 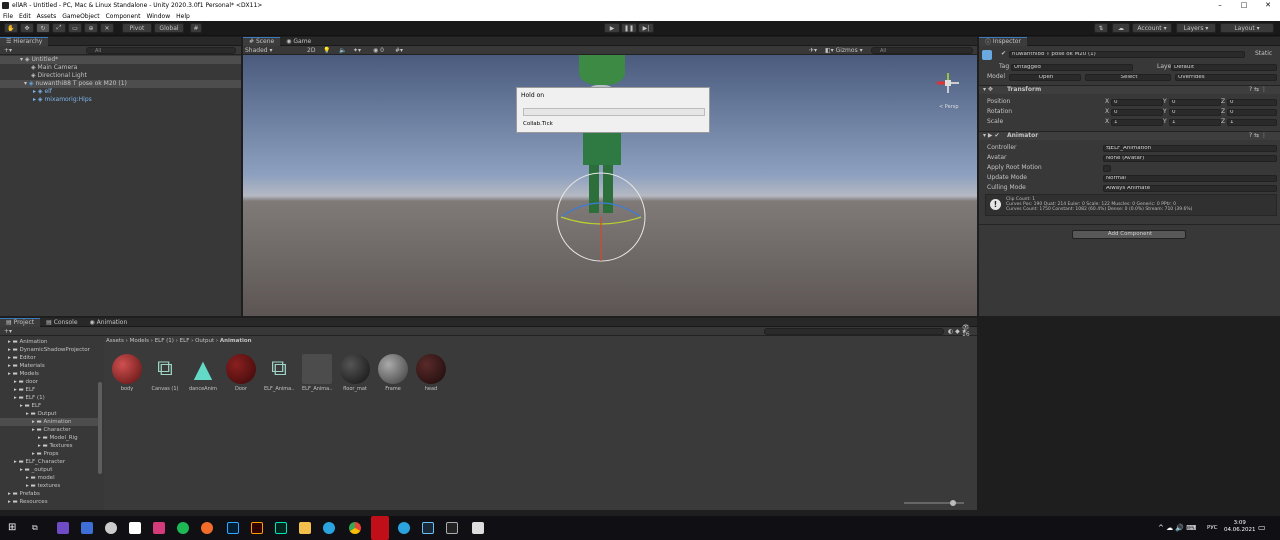 What do you see at coordinates (38, 68) in the screenshot?
I see `hierarchy-item-main-camera: ◈ Main Camera` at bounding box center [38, 68].